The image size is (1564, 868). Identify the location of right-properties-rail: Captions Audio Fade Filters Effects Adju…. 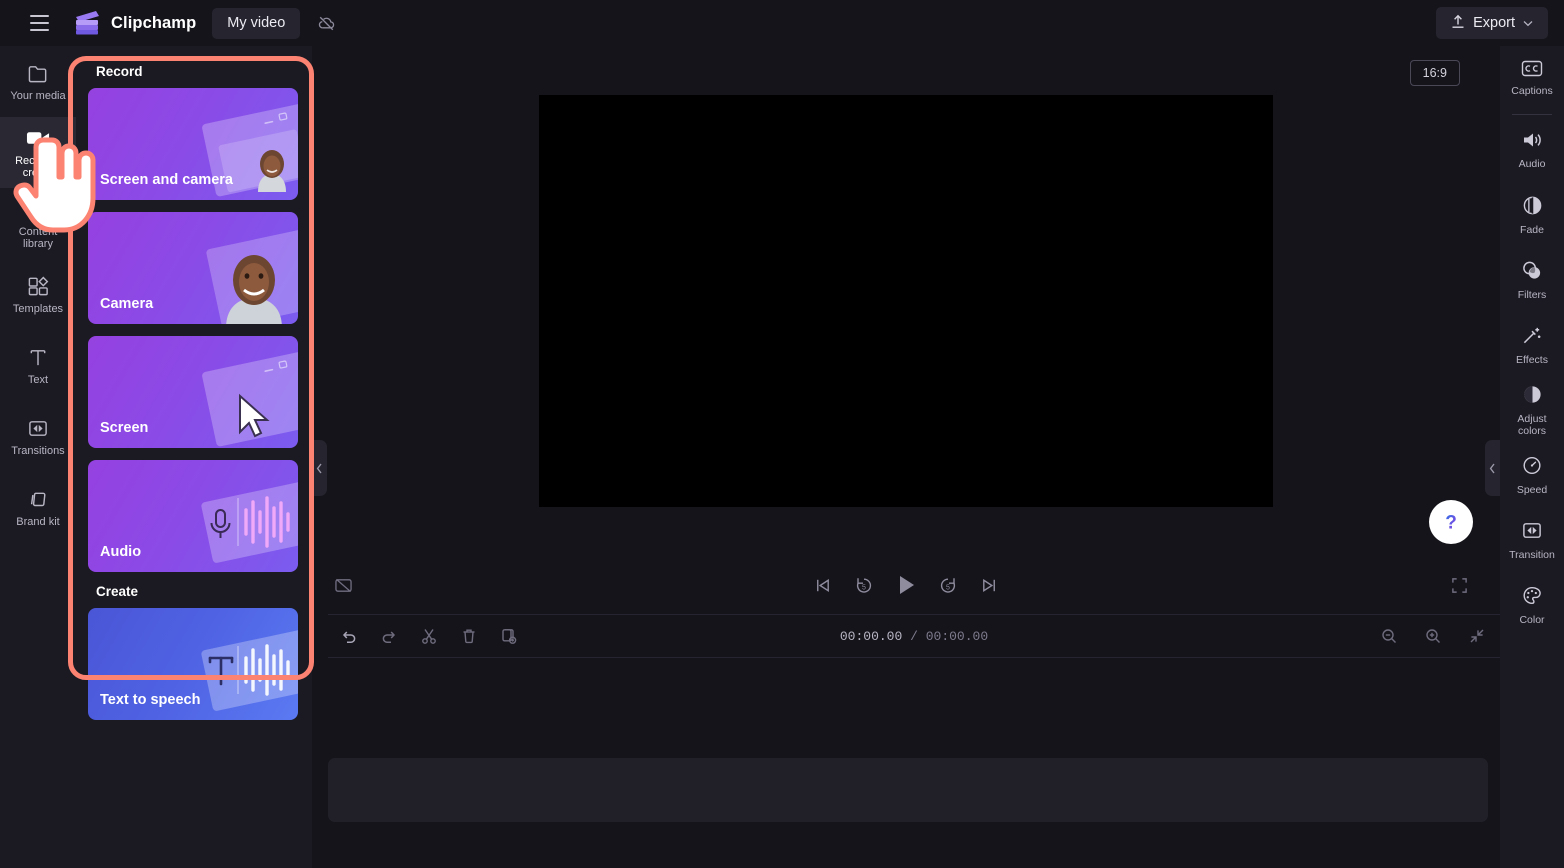
(1532, 457).